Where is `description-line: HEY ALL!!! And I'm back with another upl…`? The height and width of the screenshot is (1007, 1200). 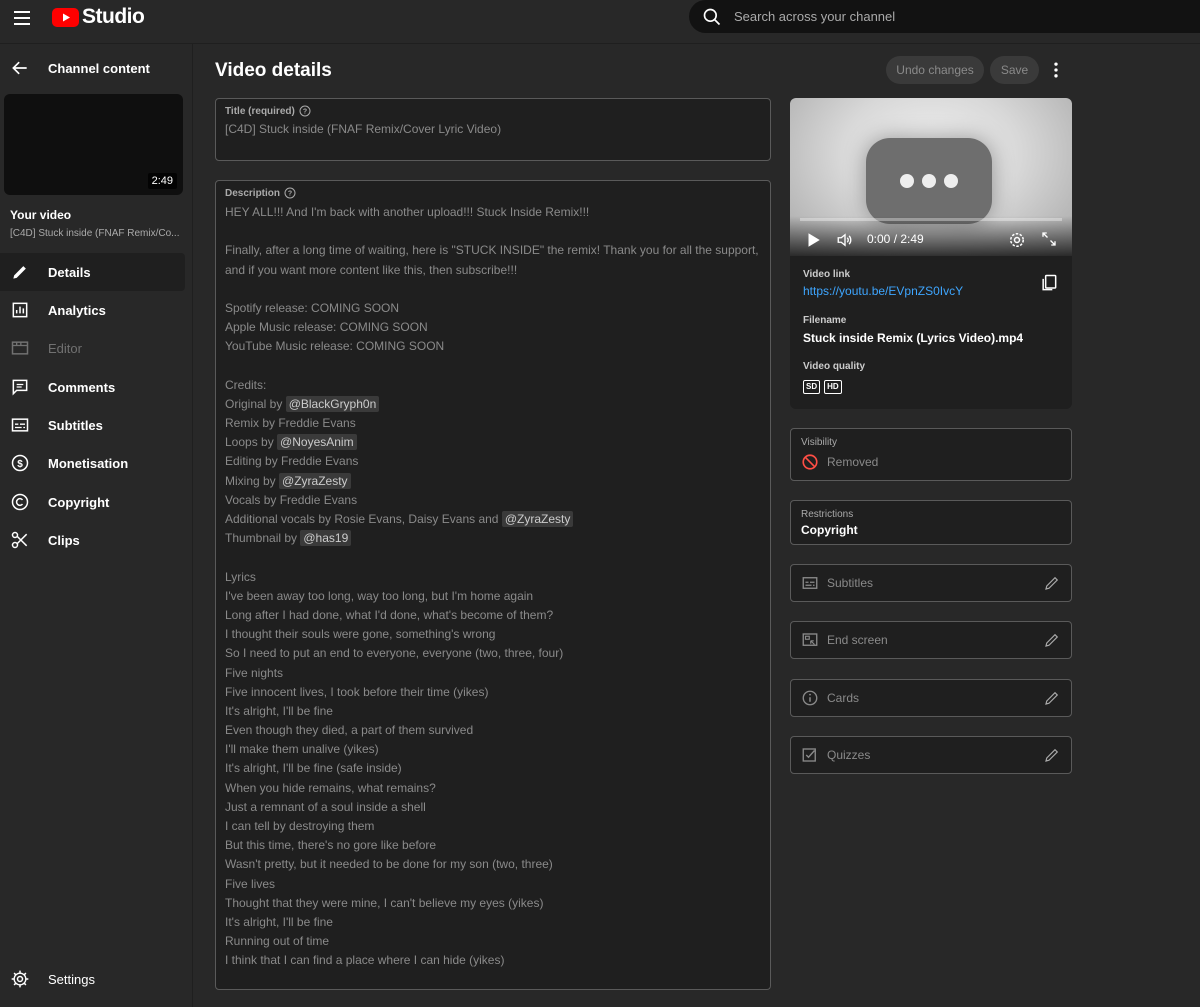
description-line: HEY ALL!!! And I'm back with another upl… is located at coordinates (493, 212).